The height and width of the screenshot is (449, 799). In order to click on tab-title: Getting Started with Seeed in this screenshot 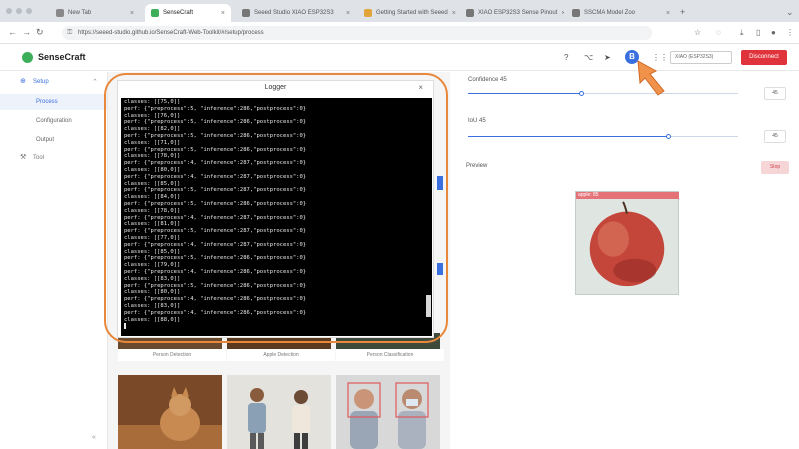, I will do `click(412, 13)`.